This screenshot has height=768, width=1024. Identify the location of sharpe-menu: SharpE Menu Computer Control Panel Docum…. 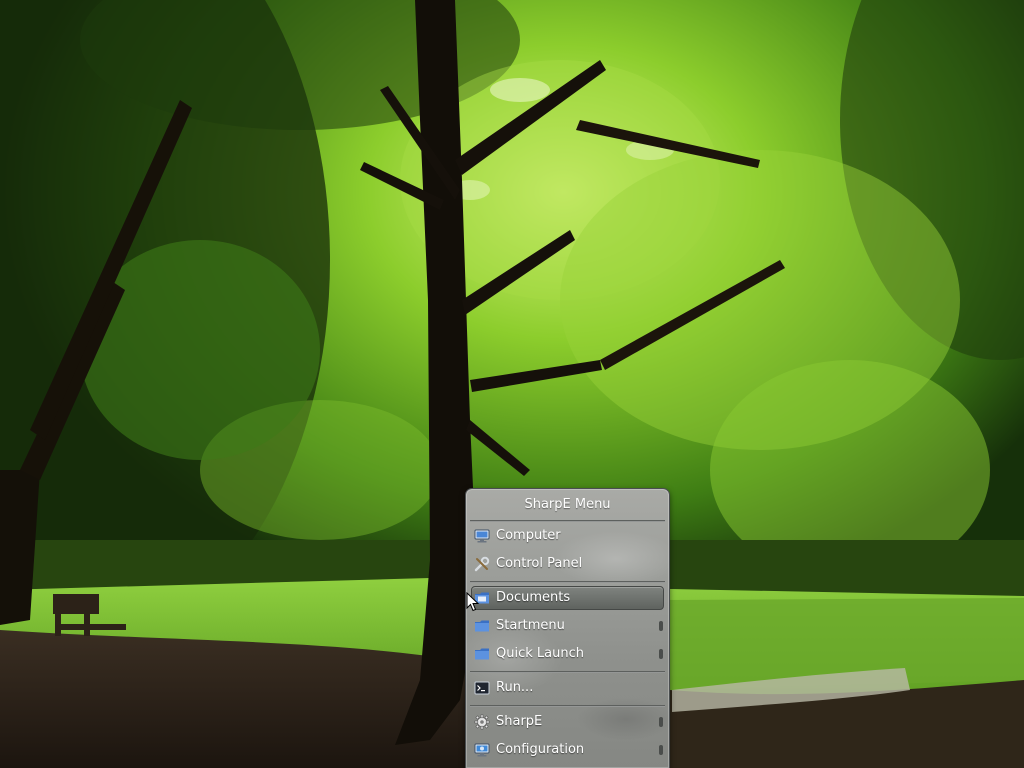
(567, 628).